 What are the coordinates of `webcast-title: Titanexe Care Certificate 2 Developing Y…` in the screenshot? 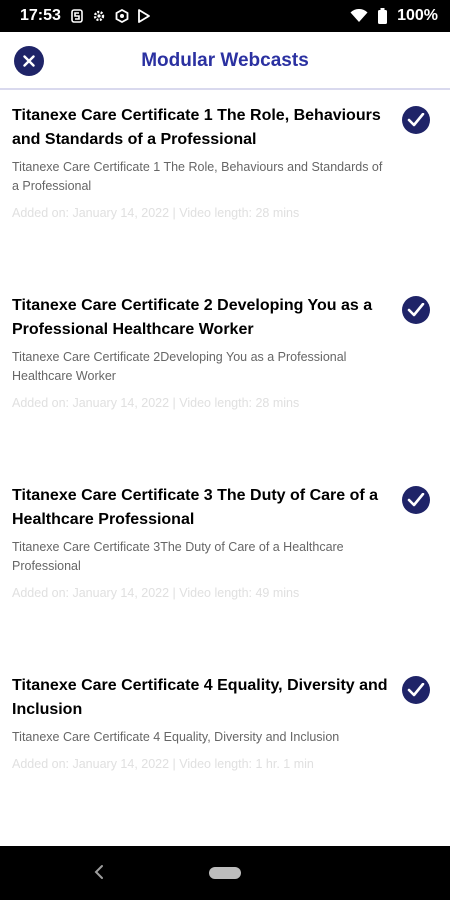 It's located at (192, 317).